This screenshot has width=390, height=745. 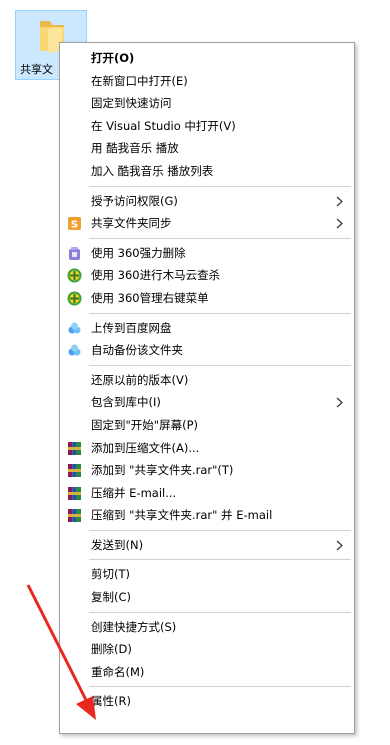 I want to click on menu-item-label: 使用 360管理右键菜单, so click(x=150, y=297).